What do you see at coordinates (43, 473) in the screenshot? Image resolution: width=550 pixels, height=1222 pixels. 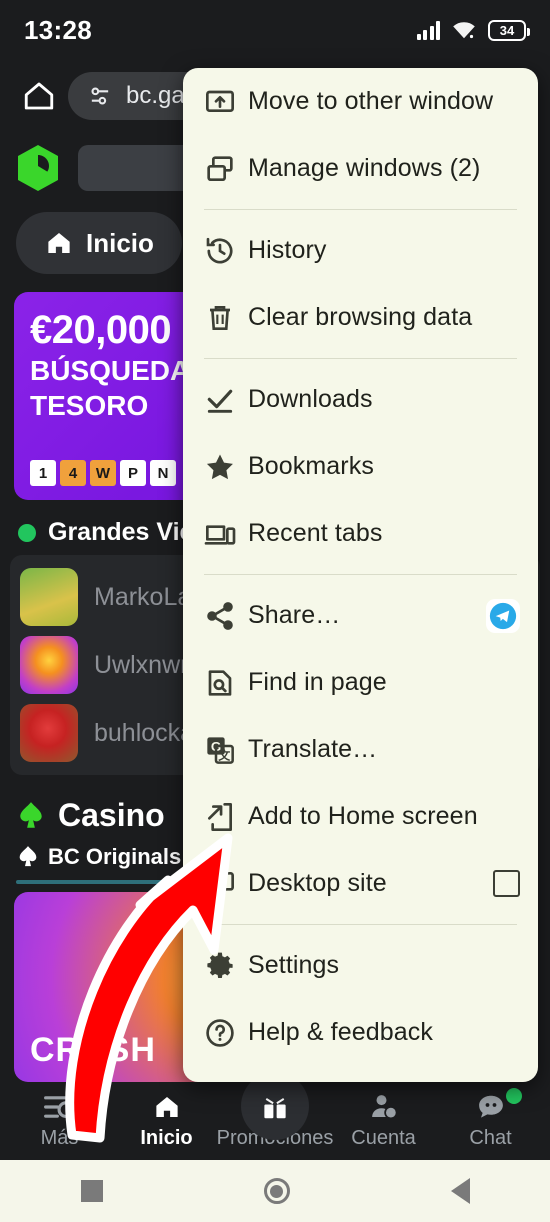 I see `spin-tile: 1` at bounding box center [43, 473].